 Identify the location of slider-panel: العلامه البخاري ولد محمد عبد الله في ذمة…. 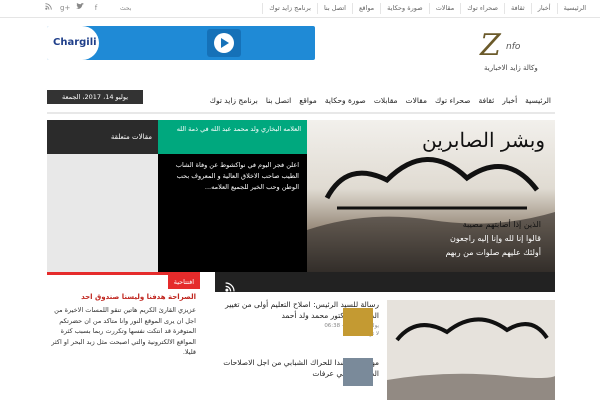
(232, 196).